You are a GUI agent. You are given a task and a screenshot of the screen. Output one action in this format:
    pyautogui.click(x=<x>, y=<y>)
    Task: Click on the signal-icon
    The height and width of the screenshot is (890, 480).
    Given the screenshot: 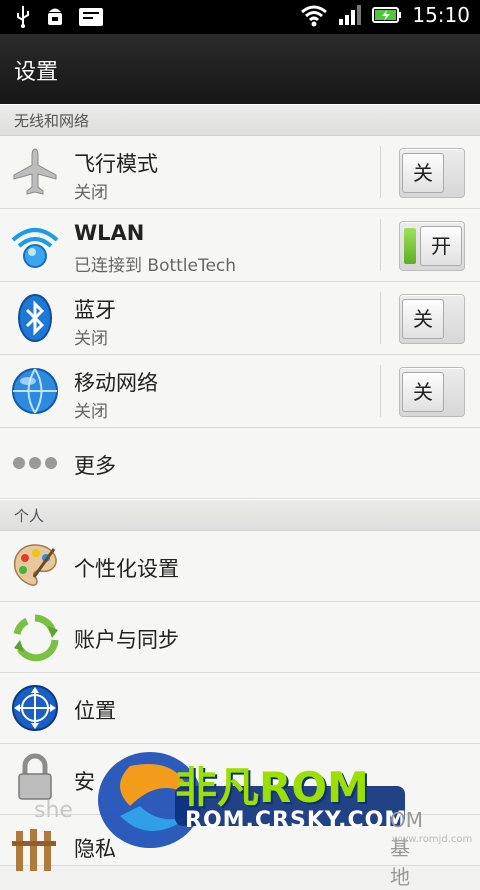 What is the action you would take?
    pyautogui.click(x=350, y=15)
    